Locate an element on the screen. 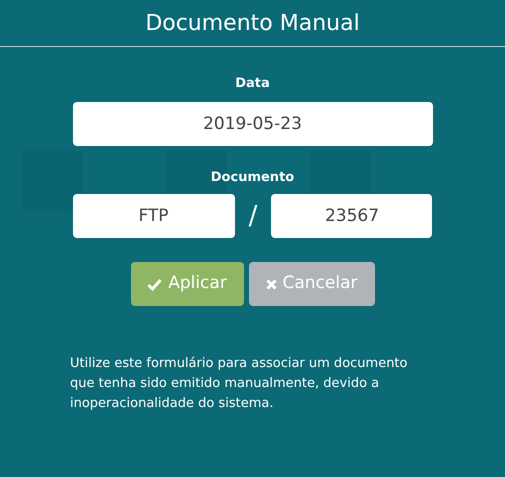 The height and width of the screenshot is (477, 505). series-field: FTP is located at coordinates (153, 216).